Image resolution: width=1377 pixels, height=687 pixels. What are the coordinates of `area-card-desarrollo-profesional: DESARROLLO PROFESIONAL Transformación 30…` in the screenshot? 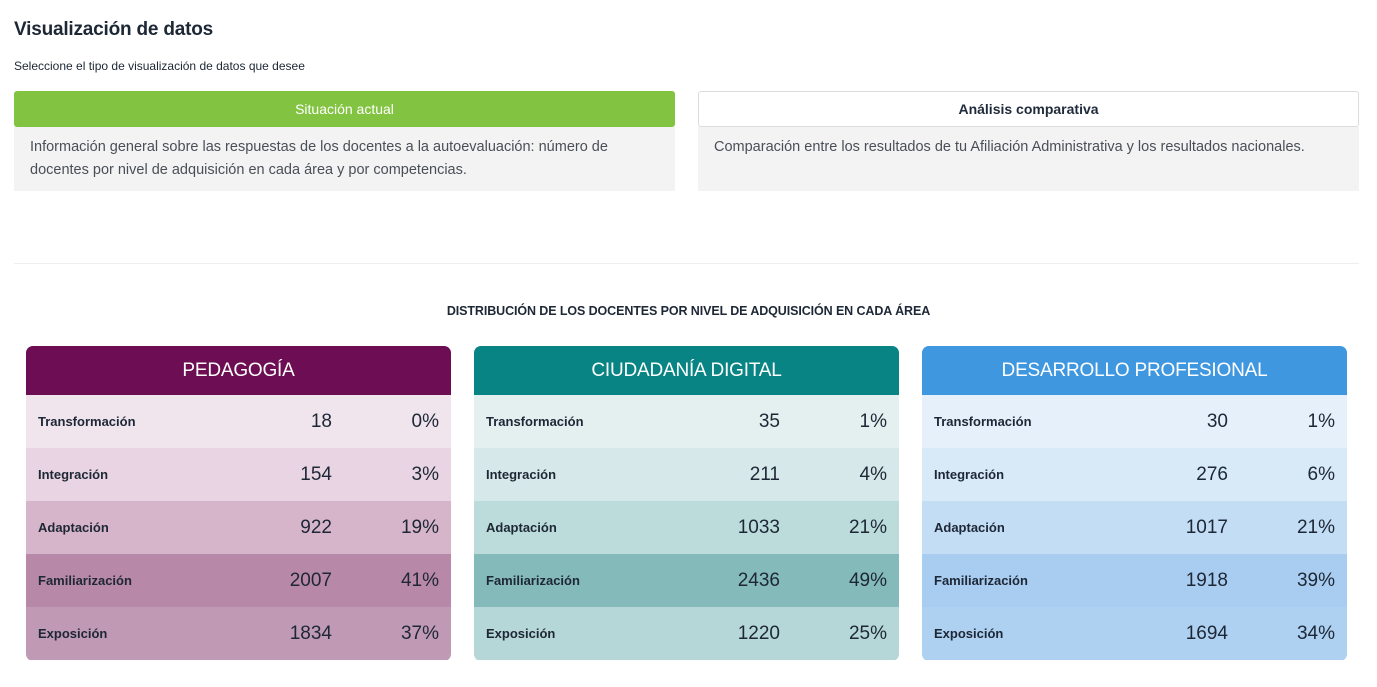 It's located at (1134, 503).